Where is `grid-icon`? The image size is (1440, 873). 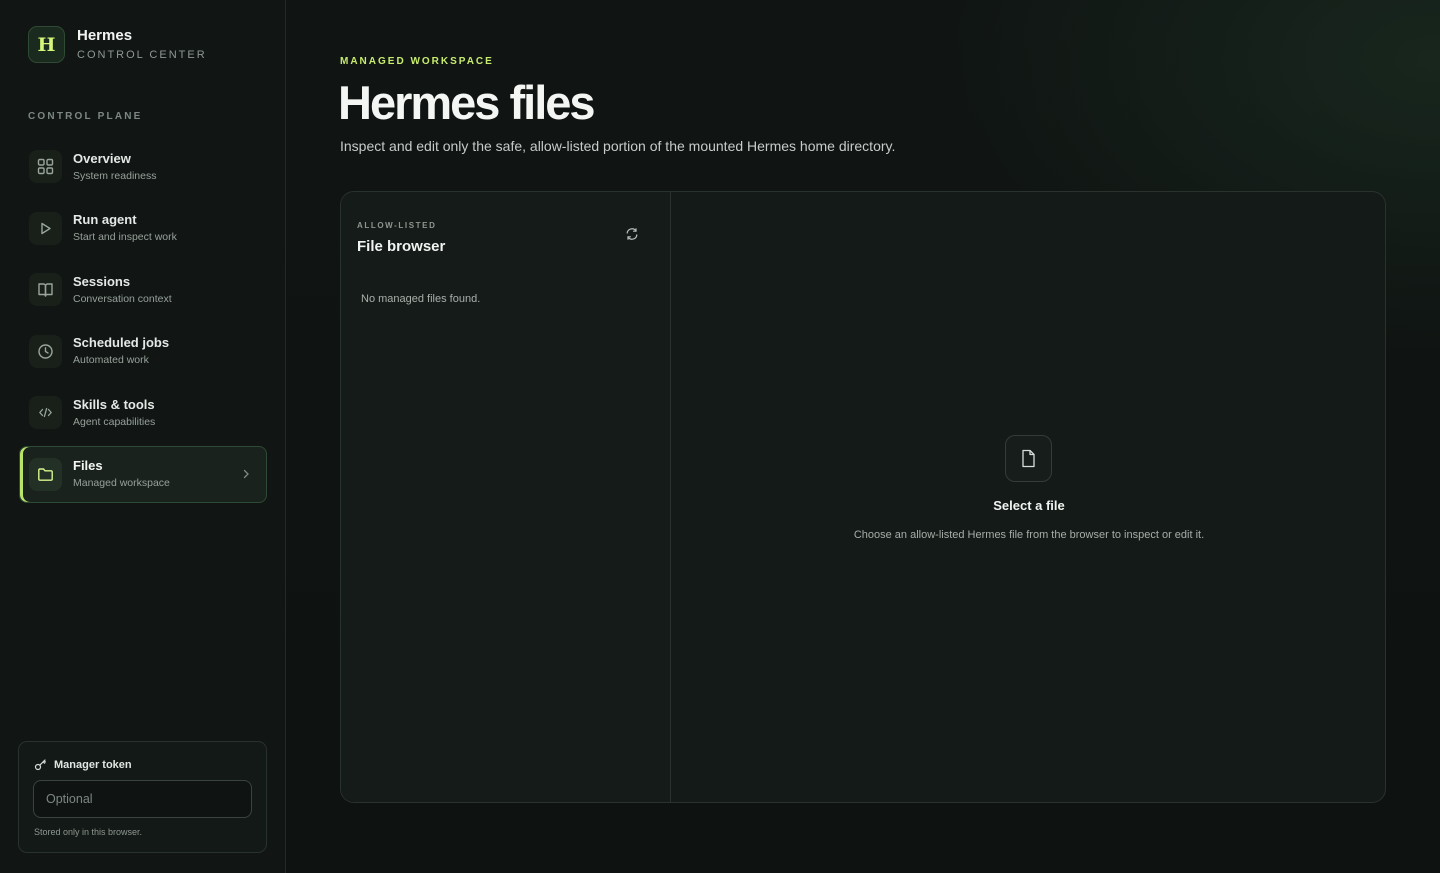 grid-icon is located at coordinates (45, 166).